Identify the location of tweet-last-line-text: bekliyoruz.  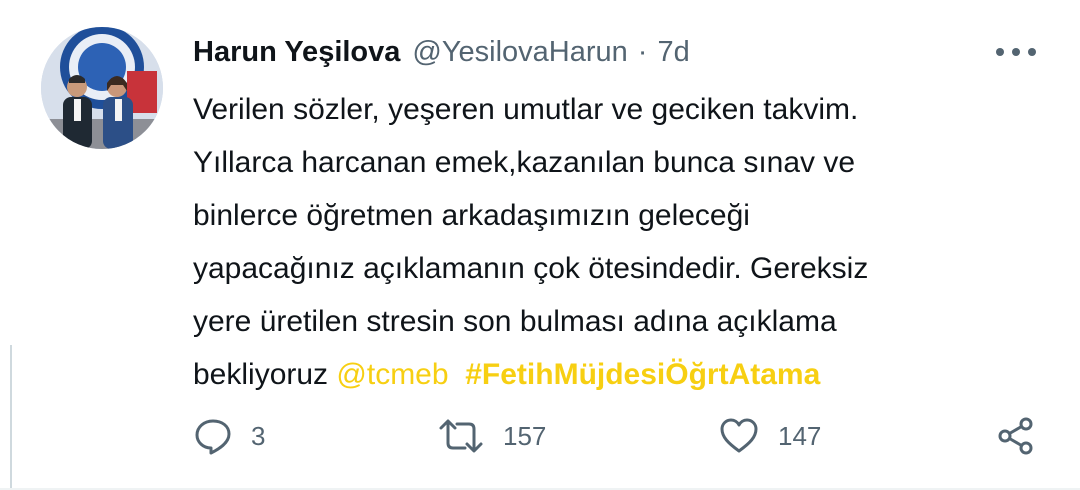
(265, 374).